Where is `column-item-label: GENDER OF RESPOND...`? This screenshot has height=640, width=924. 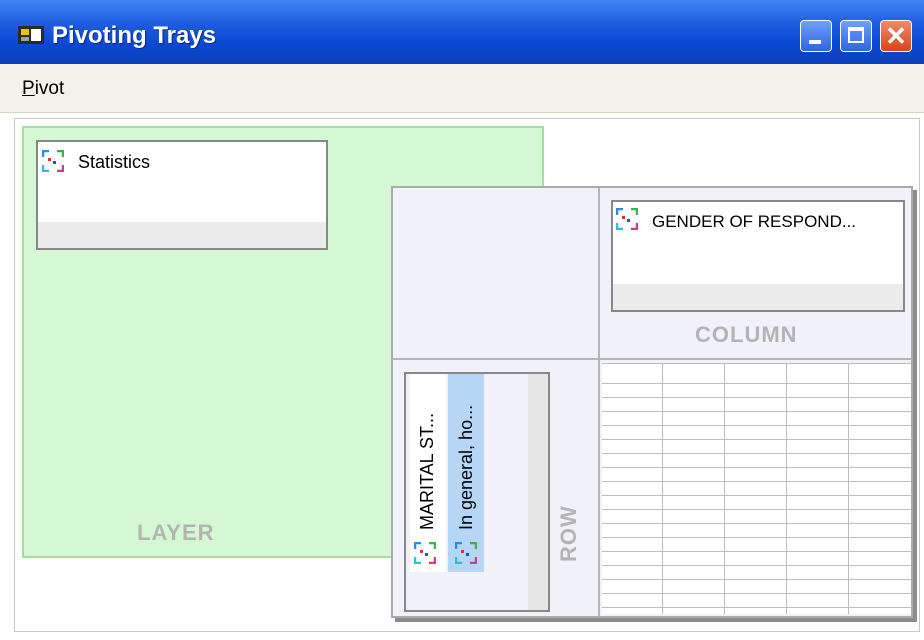
column-item-label: GENDER OF RESPOND... is located at coordinates (754, 221).